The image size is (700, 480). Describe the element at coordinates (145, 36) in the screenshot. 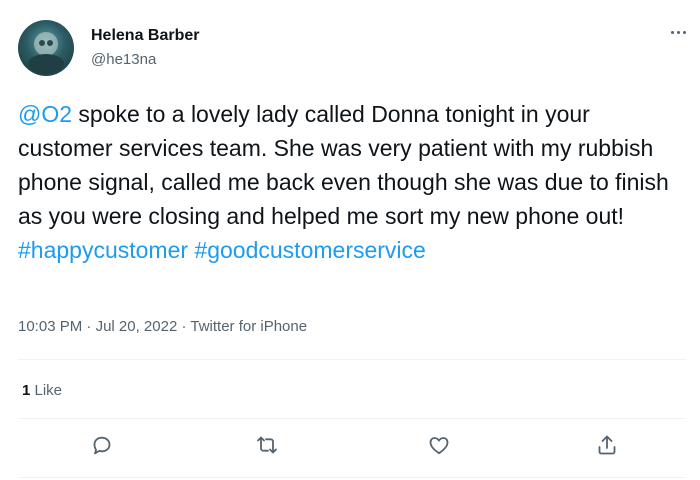

I see `author-display-name: Helena Barber` at that location.